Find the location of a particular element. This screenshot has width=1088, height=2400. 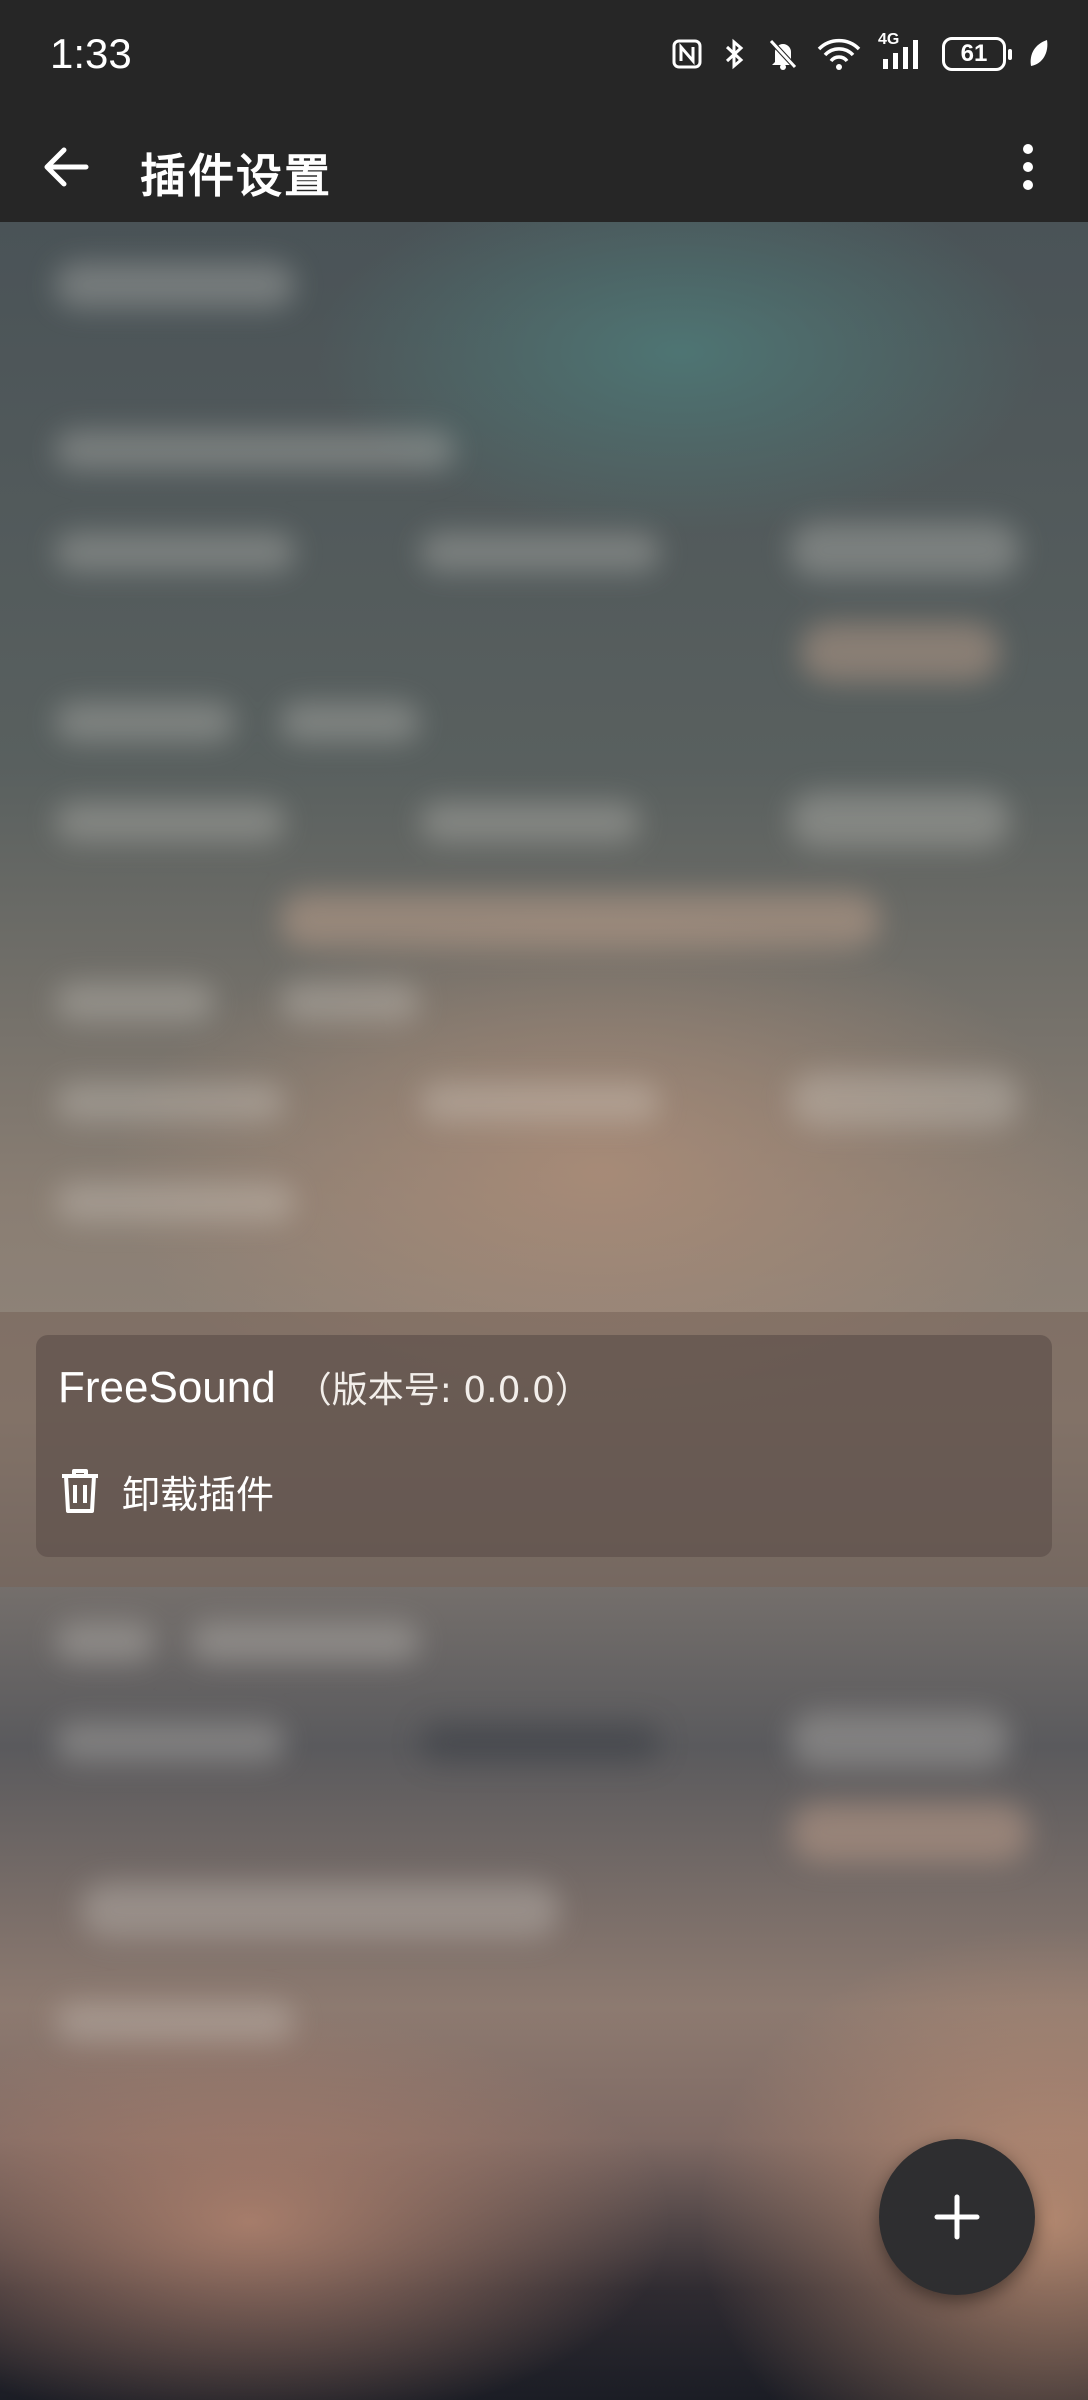

wifi-icon is located at coordinates (839, 54).